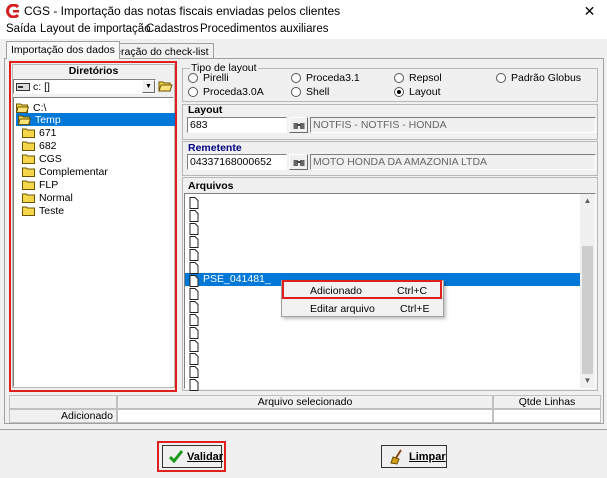 The height and width of the screenshot is (478, 607). What do you see at coordinates (95, 29) in the screenshot?
I see `menu-layout-importacao: Layout de importação` at bounding box center [95, 29].